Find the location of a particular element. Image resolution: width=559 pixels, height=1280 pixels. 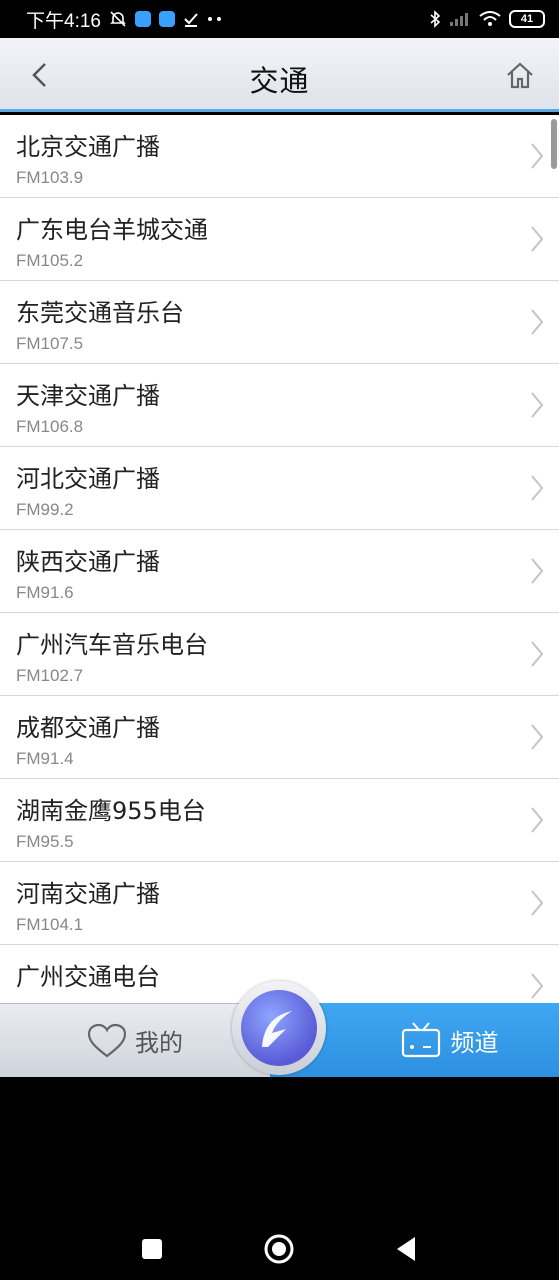

scrollbar is located at coordinates (554, 144).